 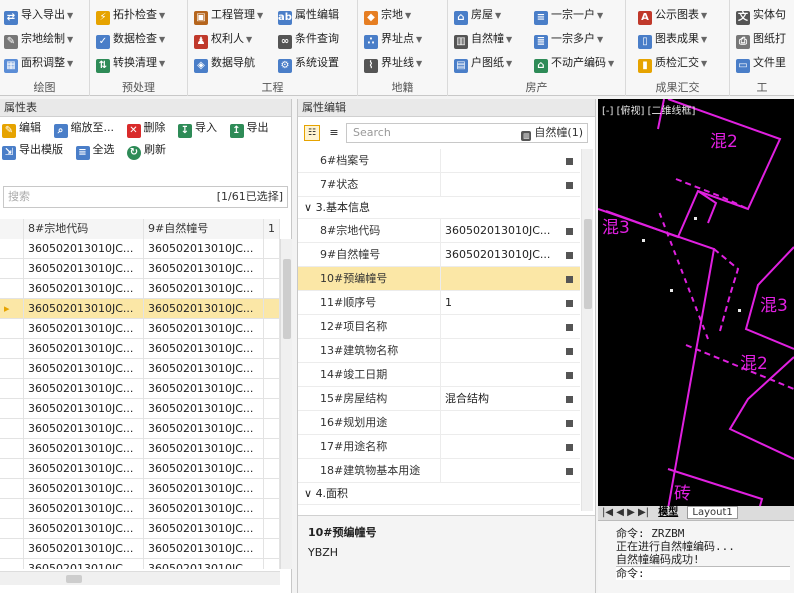 What do you see at coordinates (145, 197) in the screenshot?
I see `attribute-search-input: 搜索 [1/61已选择]` at bounding box center [145, 197].